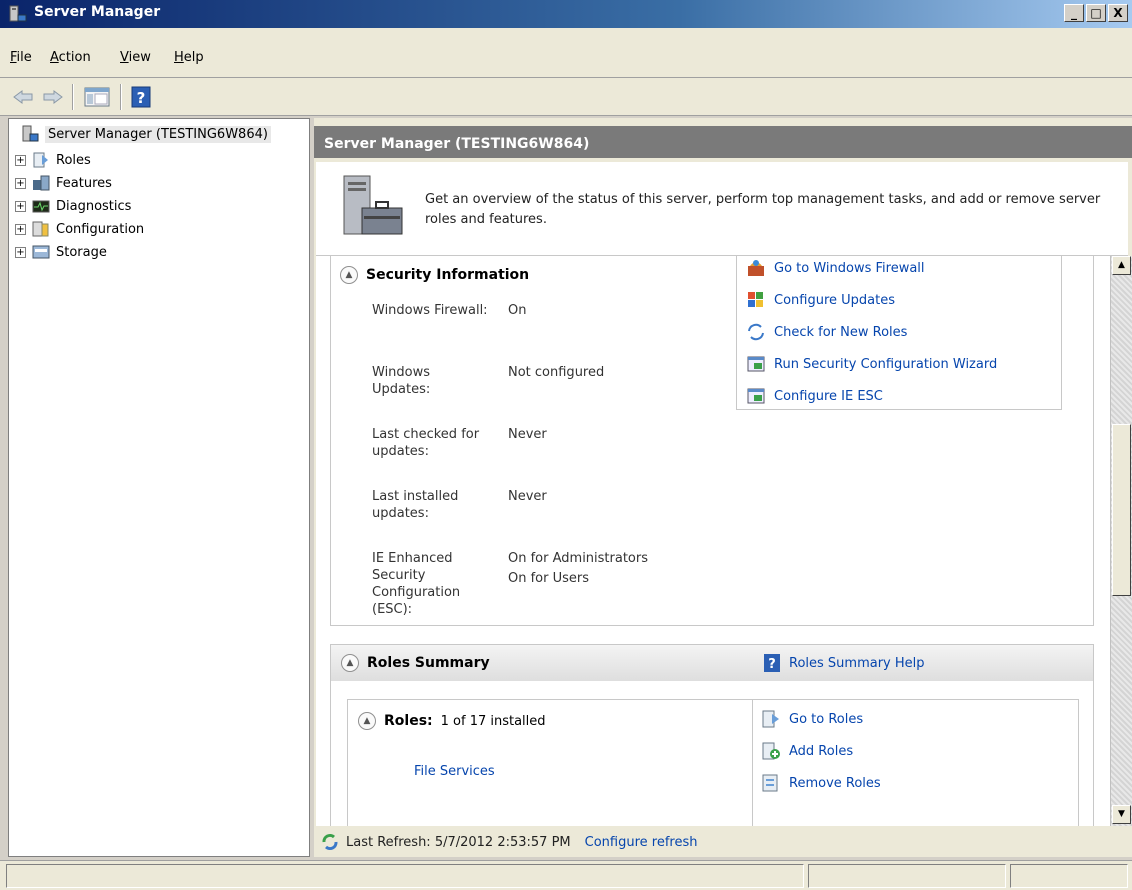 The height and width of the screenshot is (890, 1132). What do you see at coordinates (1121, 510) in the screenshot?
I see `scroll-thumb` at bounding box center [1121, 510].